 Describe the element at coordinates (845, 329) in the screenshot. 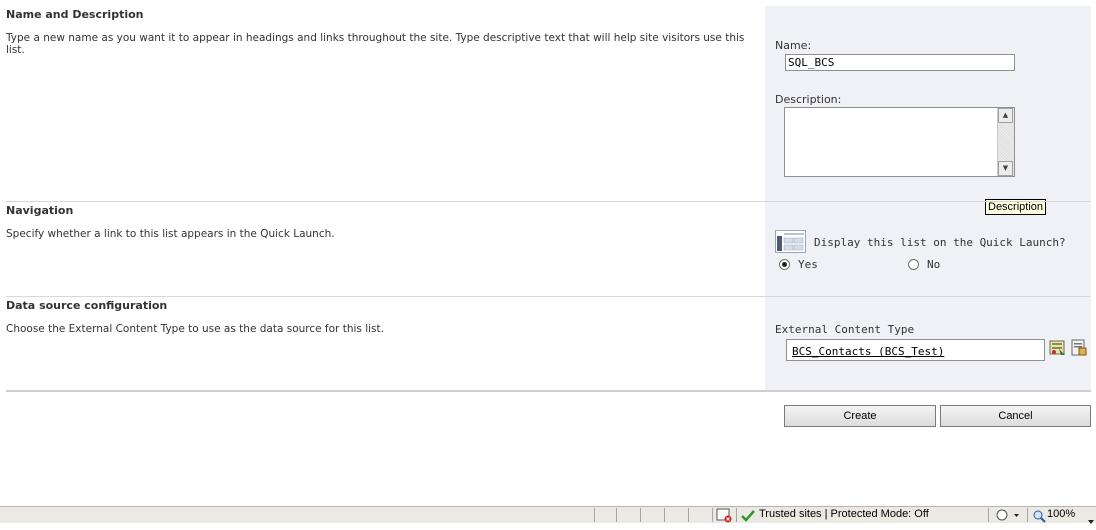

I see `external-content-type-label: External Content Type` at that location.